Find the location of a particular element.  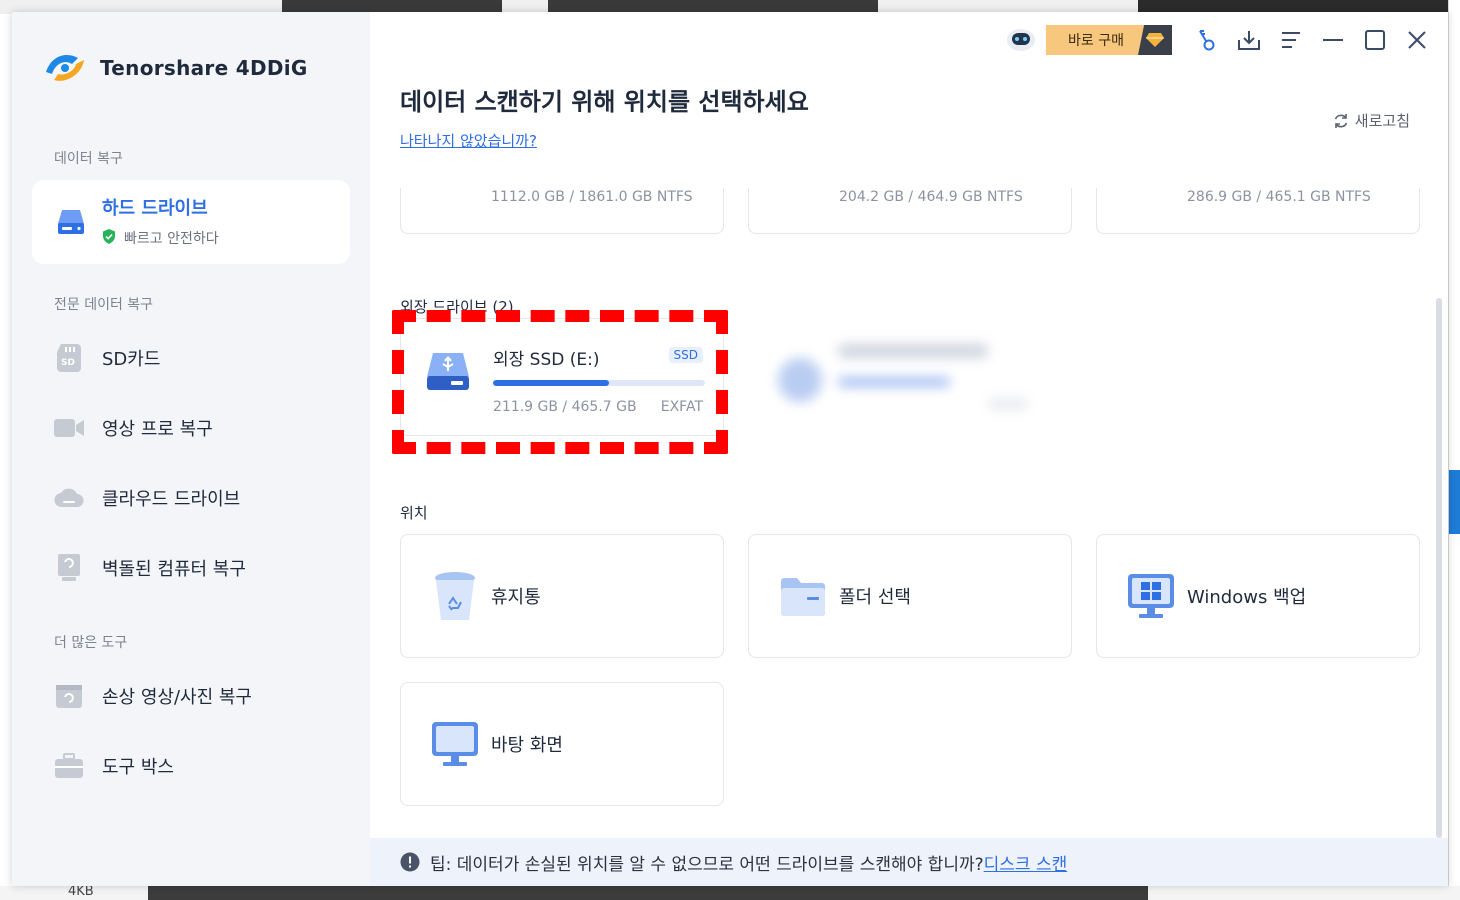

drive-usage-fill is located at coordinates (551, 383).